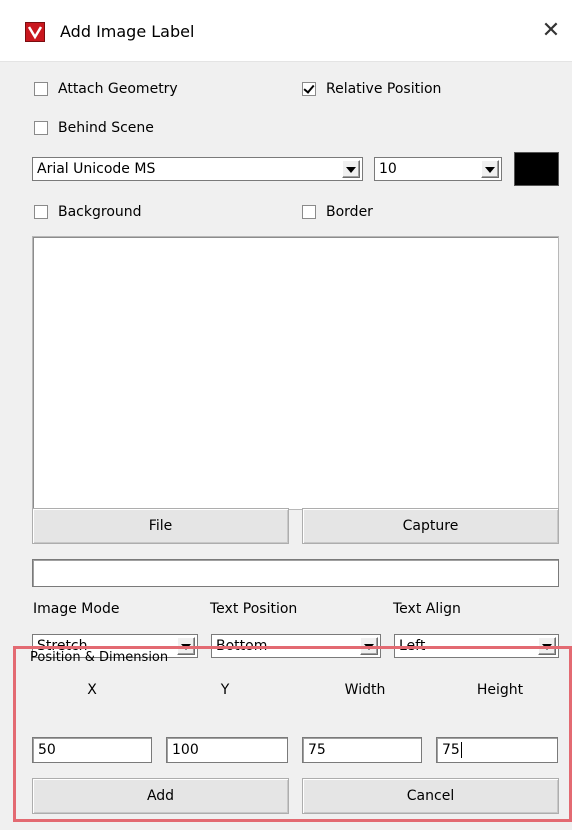  I want to click on background-label: Background, so click(100, 212).